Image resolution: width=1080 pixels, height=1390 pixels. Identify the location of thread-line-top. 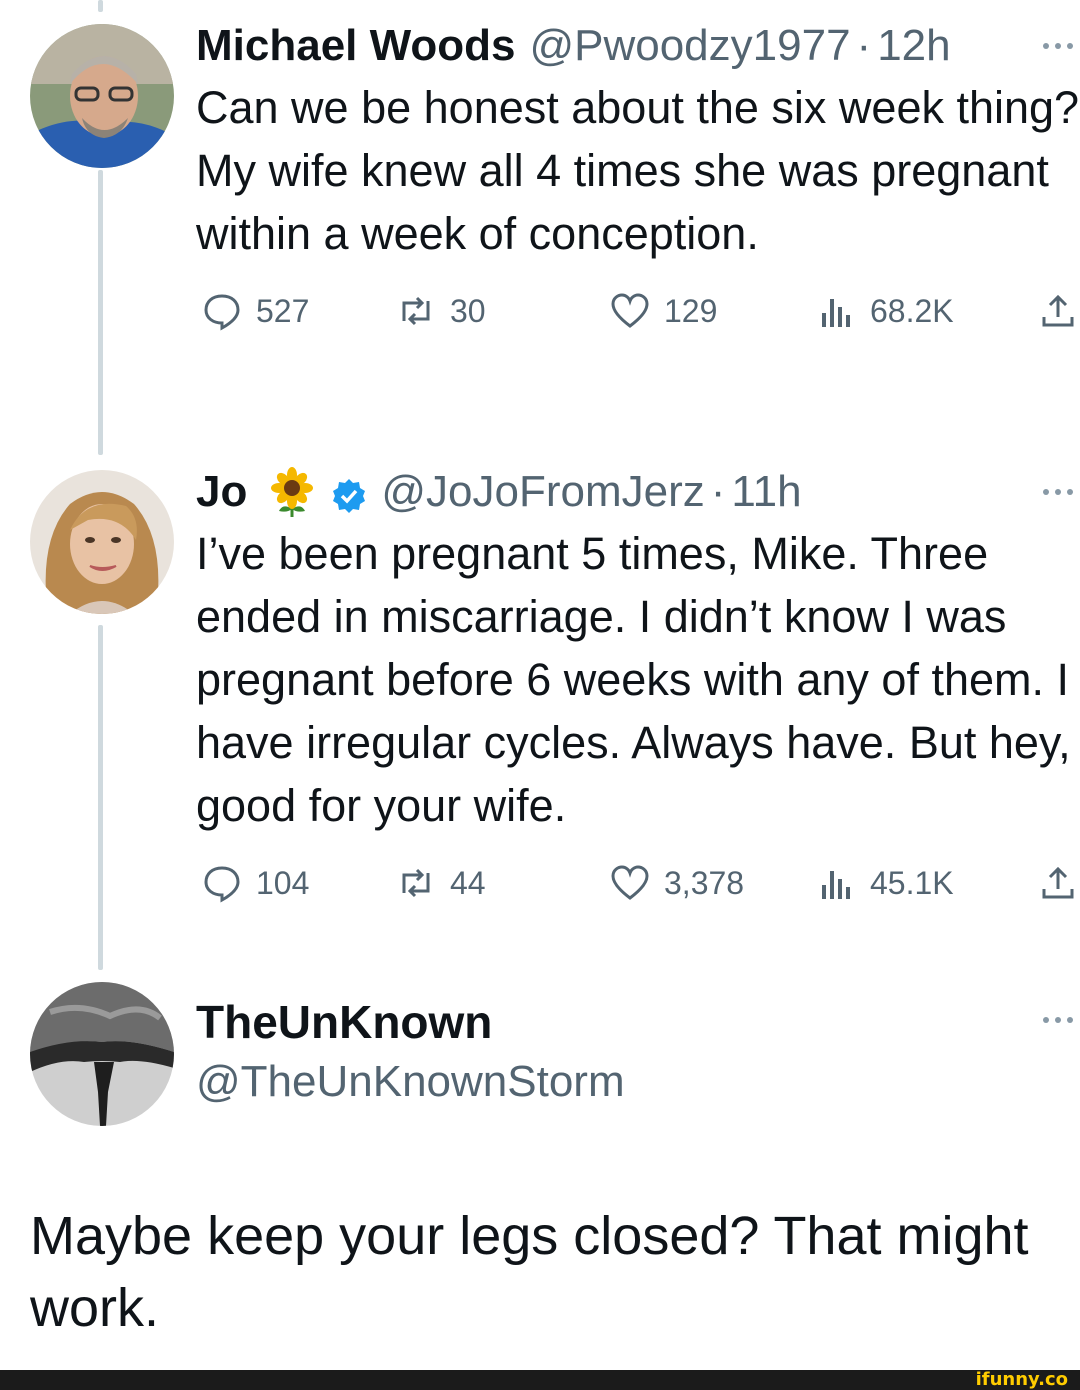
(100, 6).